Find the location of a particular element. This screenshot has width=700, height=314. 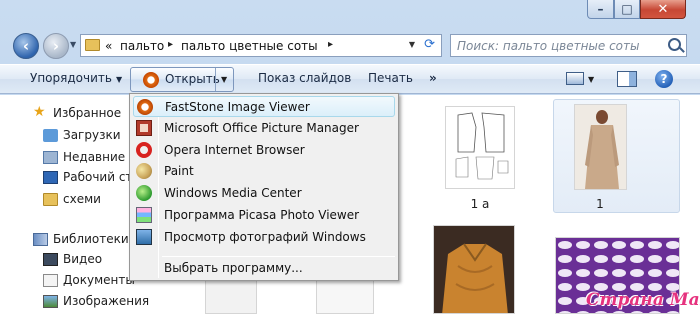

address-segment-palto: пальто is located at coordinates (142, 46).